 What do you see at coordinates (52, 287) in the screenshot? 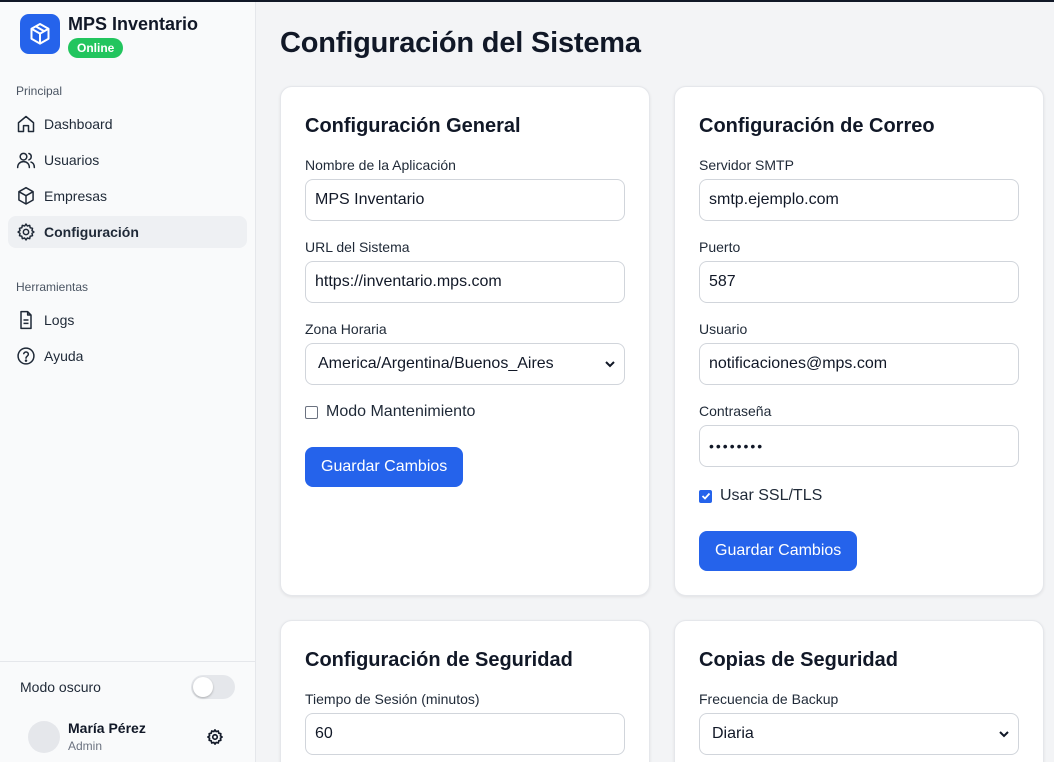
I see `section-label-herramientas: Herramientas` at bounding box center [52, 287].